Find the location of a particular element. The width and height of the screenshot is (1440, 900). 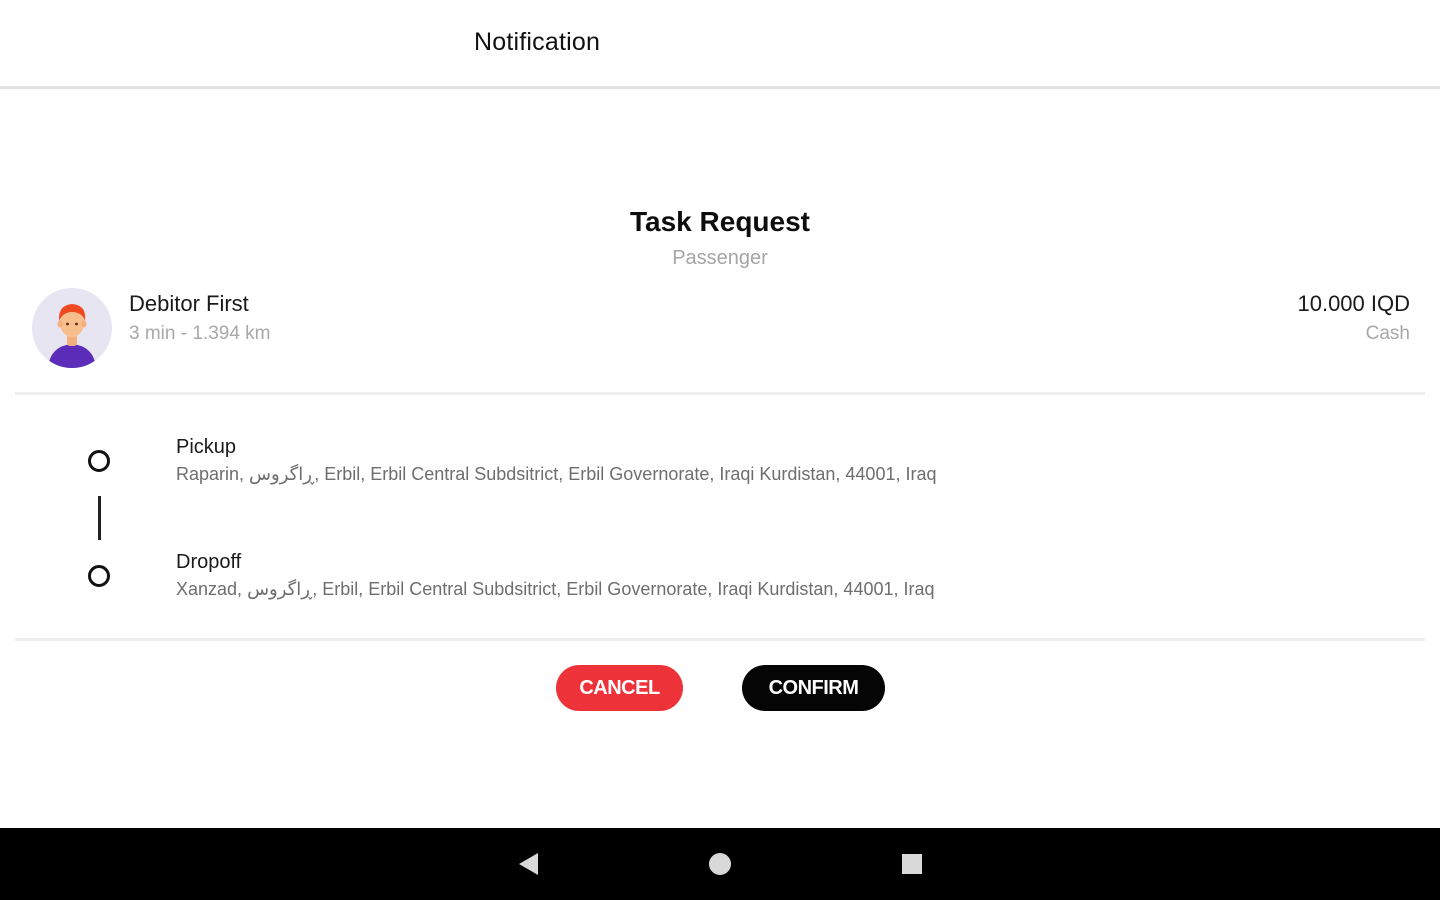

dropoff-label: Dropoff is located at coordinates (209, 562).